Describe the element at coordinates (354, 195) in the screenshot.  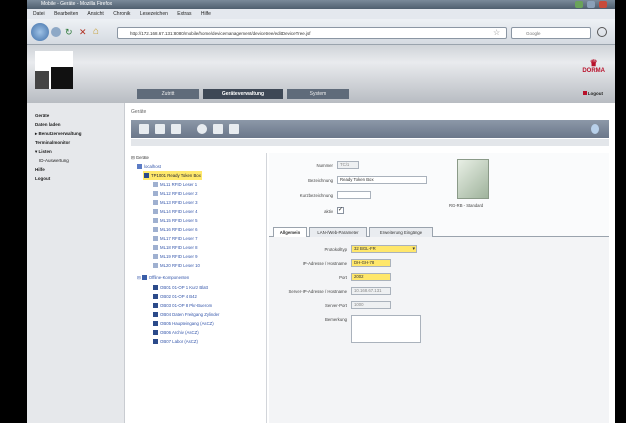
I see `kurz-field` at that location.